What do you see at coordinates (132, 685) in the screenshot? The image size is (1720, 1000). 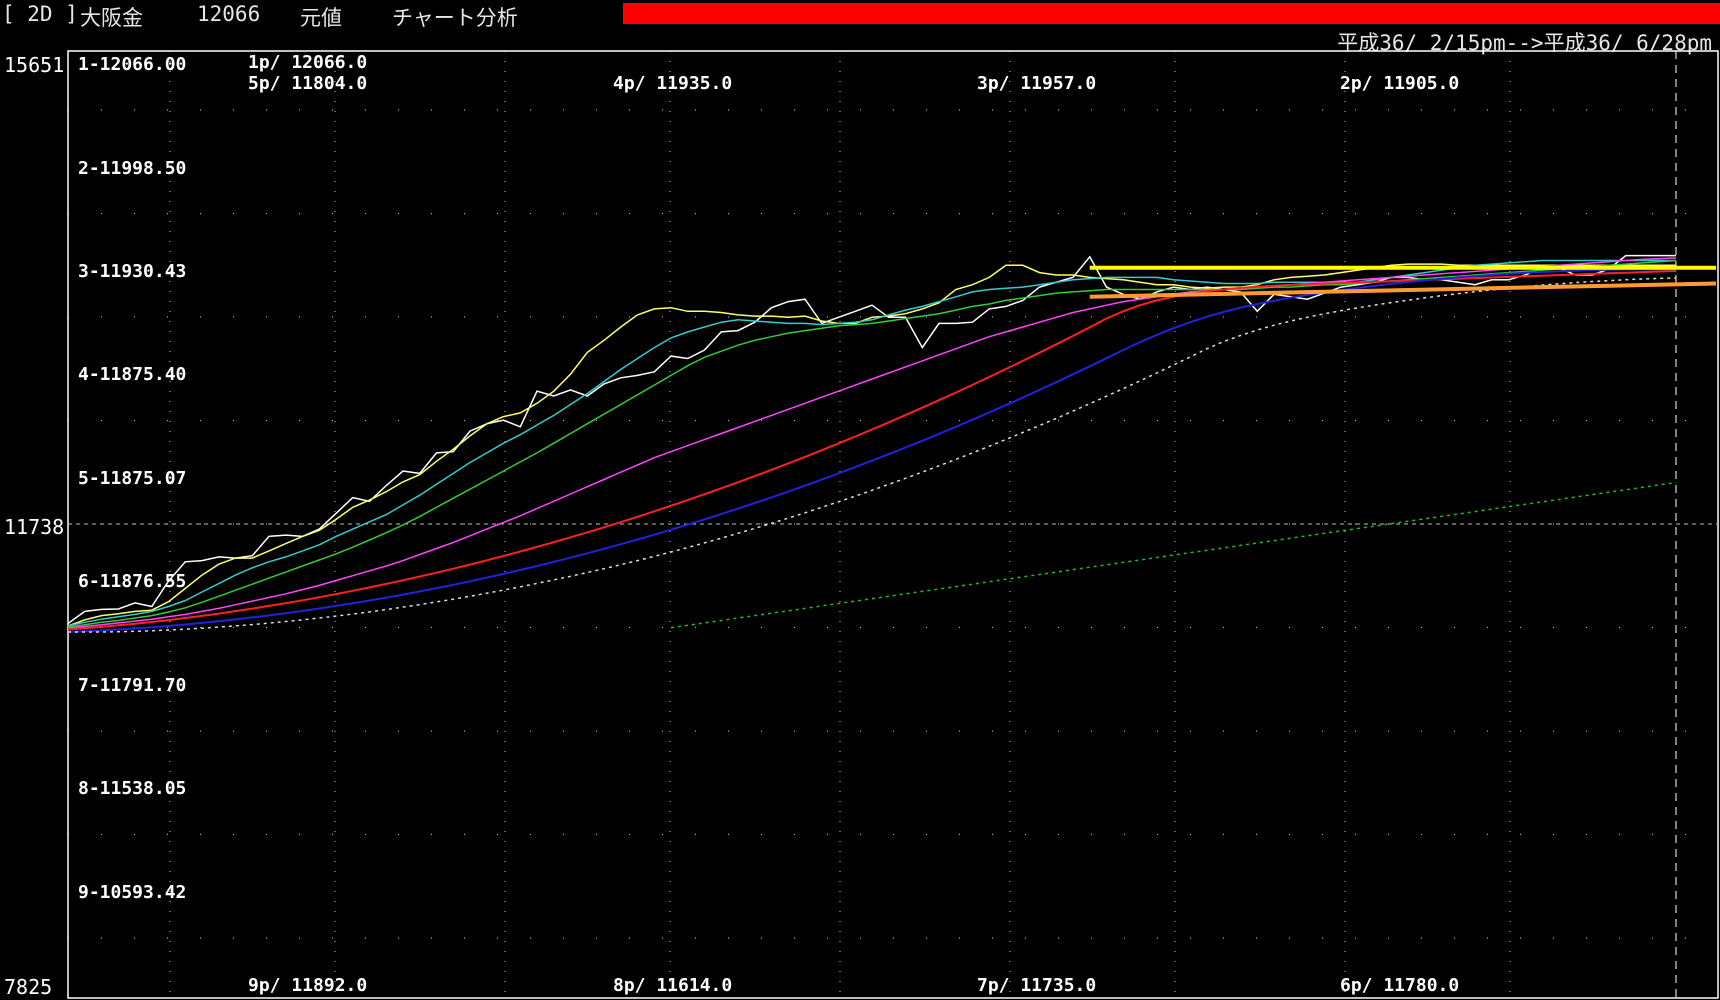 I see `level-label: 7-11791.70` at bounding box center [132, 685].